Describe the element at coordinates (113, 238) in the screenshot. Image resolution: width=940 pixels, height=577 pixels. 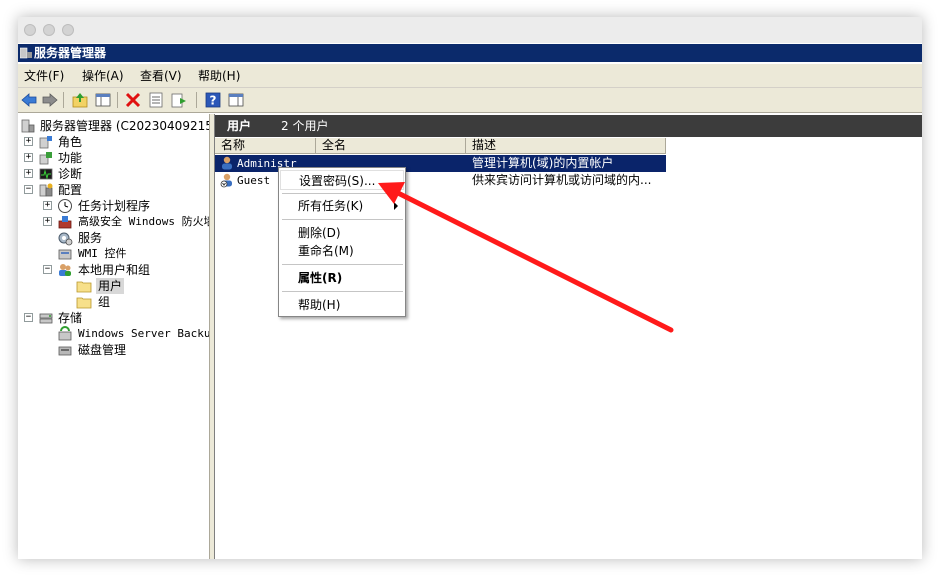
I see `tree-item-services: 服务` at that location.